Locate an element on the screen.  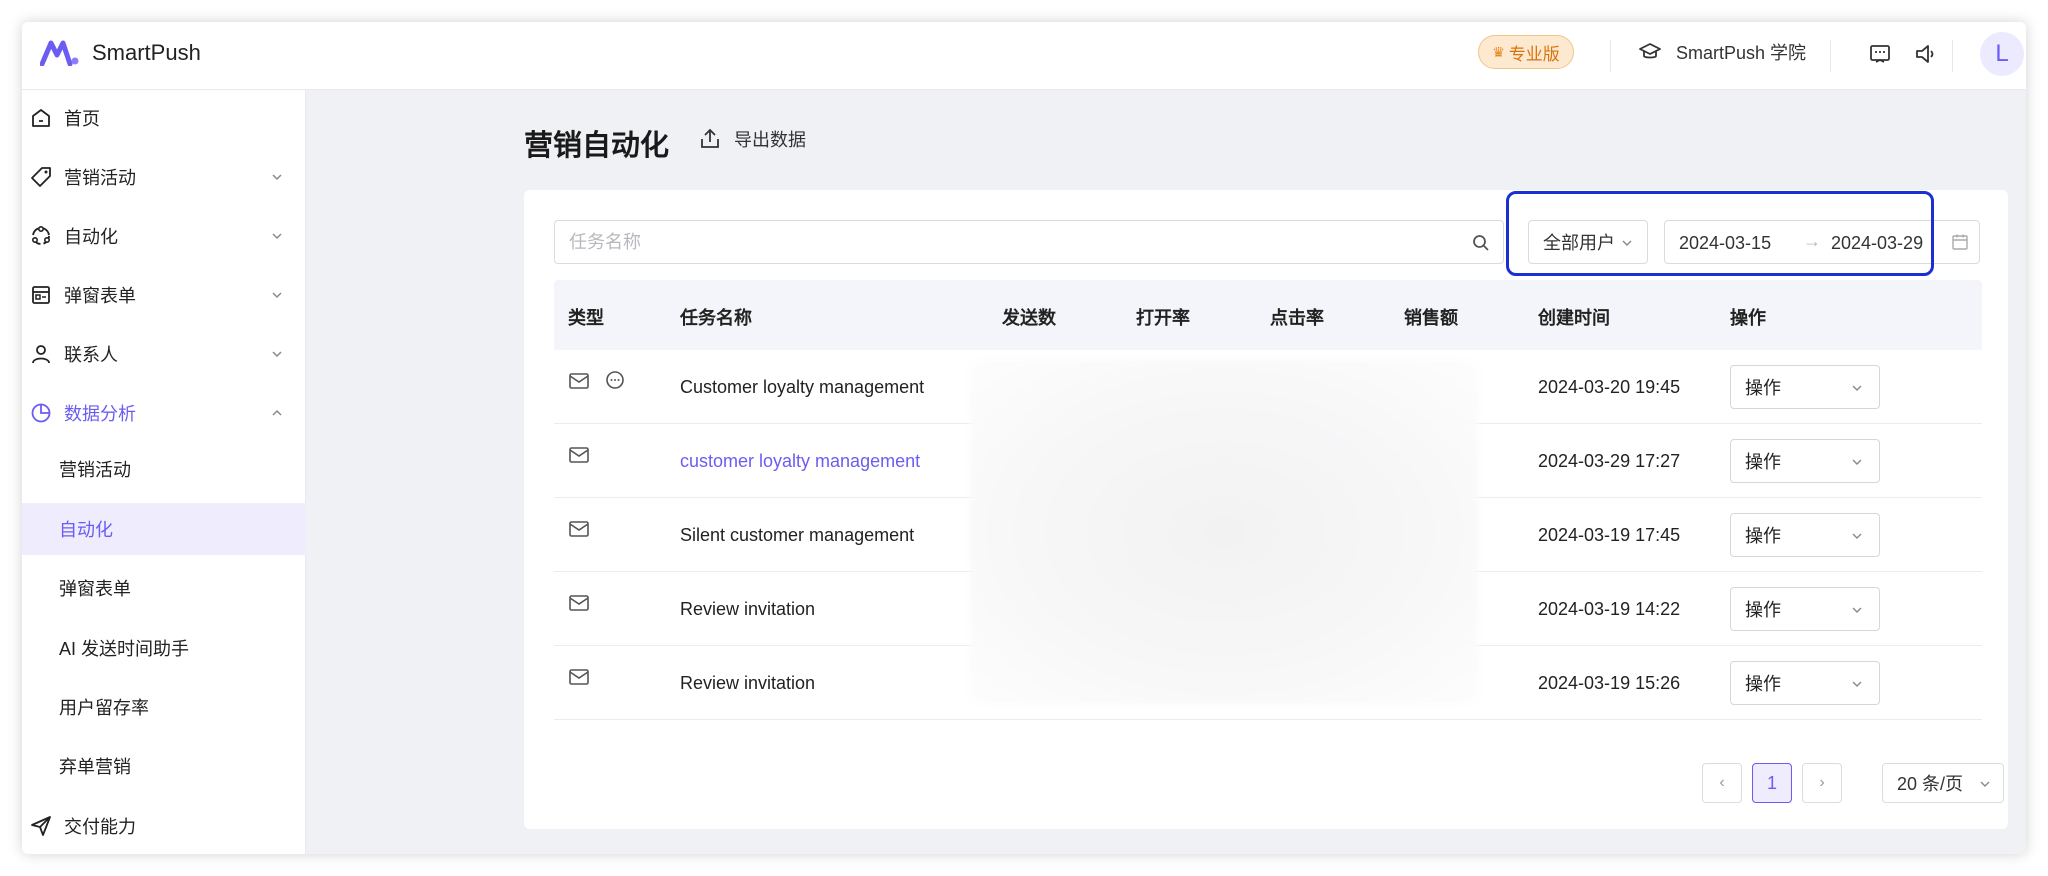
sidebar-item-campaigns: 营销活动 is located at coordinates (164, 177).